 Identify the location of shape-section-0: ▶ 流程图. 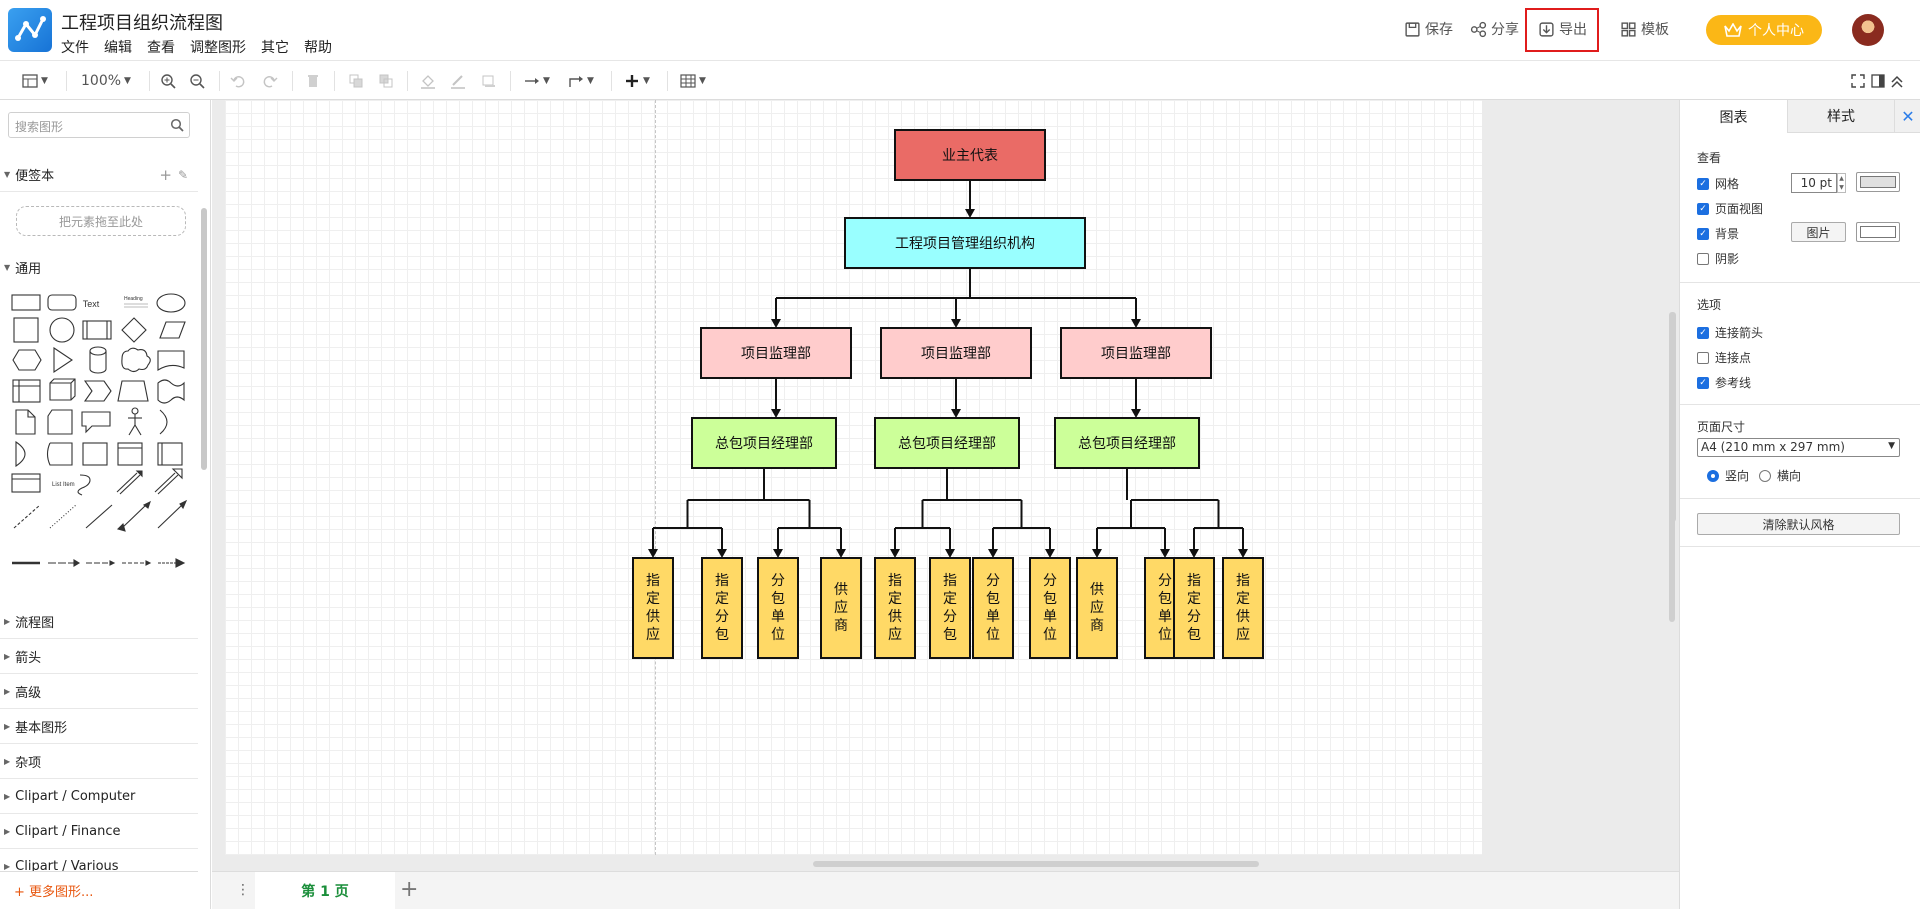
(99, 622).